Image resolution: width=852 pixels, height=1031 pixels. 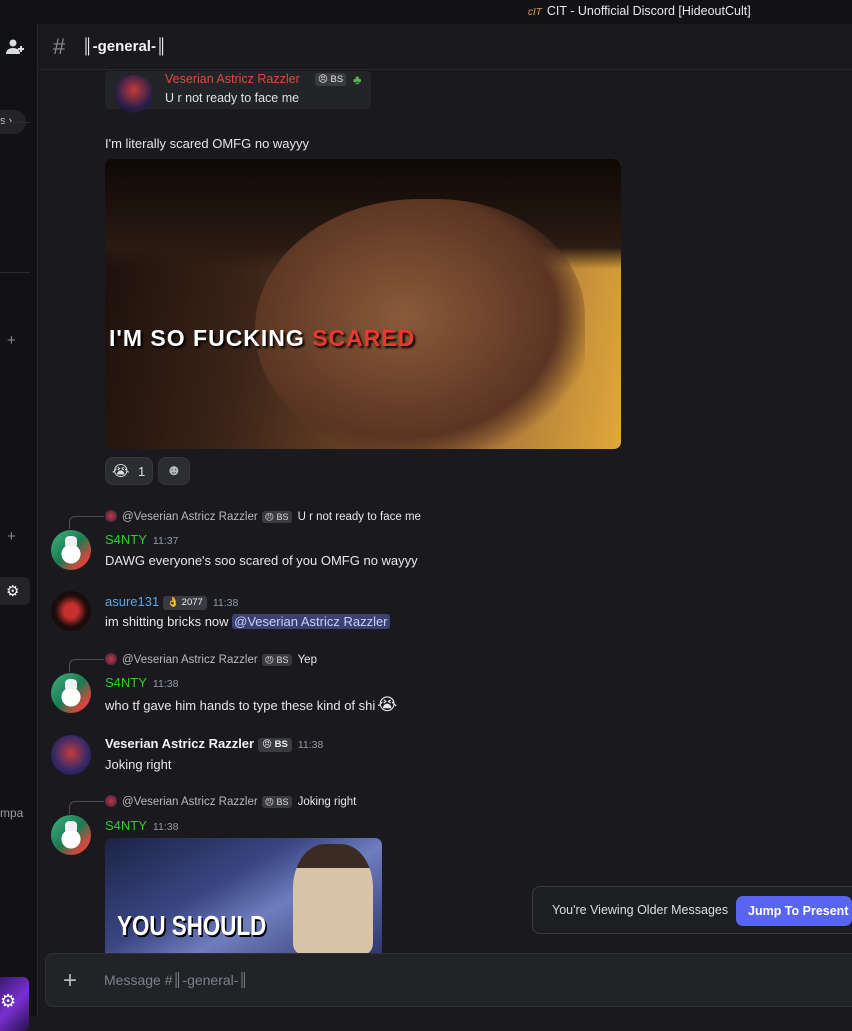 I want to click on gif-face-shape, so click(x=420, y=324).